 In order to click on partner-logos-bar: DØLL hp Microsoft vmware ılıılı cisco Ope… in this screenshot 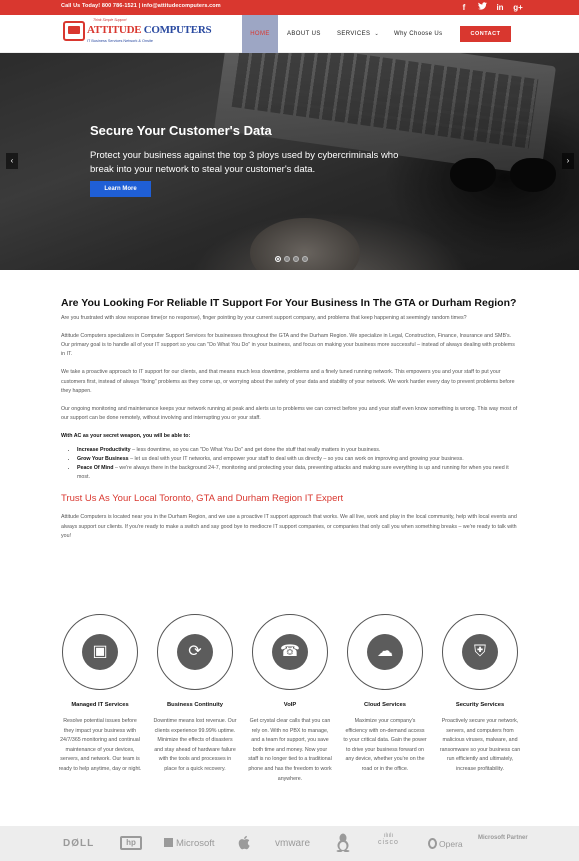, I will do `click(289, 843)`.